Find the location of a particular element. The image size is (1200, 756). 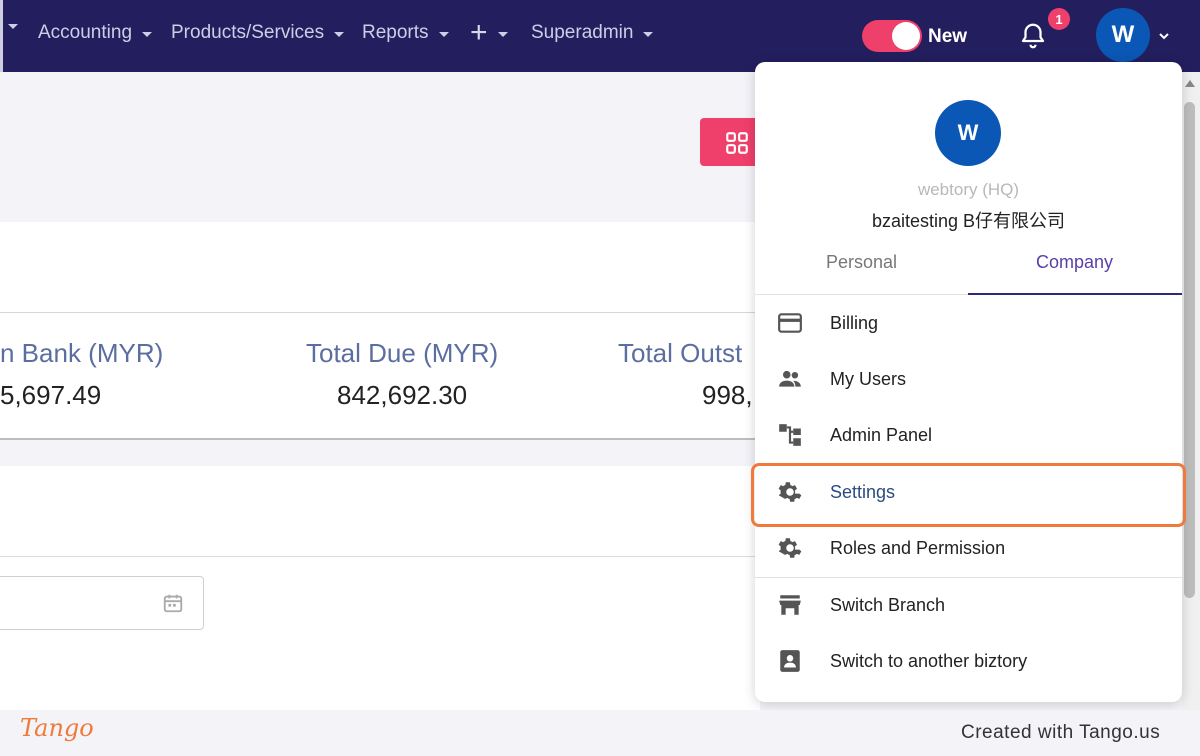

nav-item-label: Reports is located at coordinates (395, 32).